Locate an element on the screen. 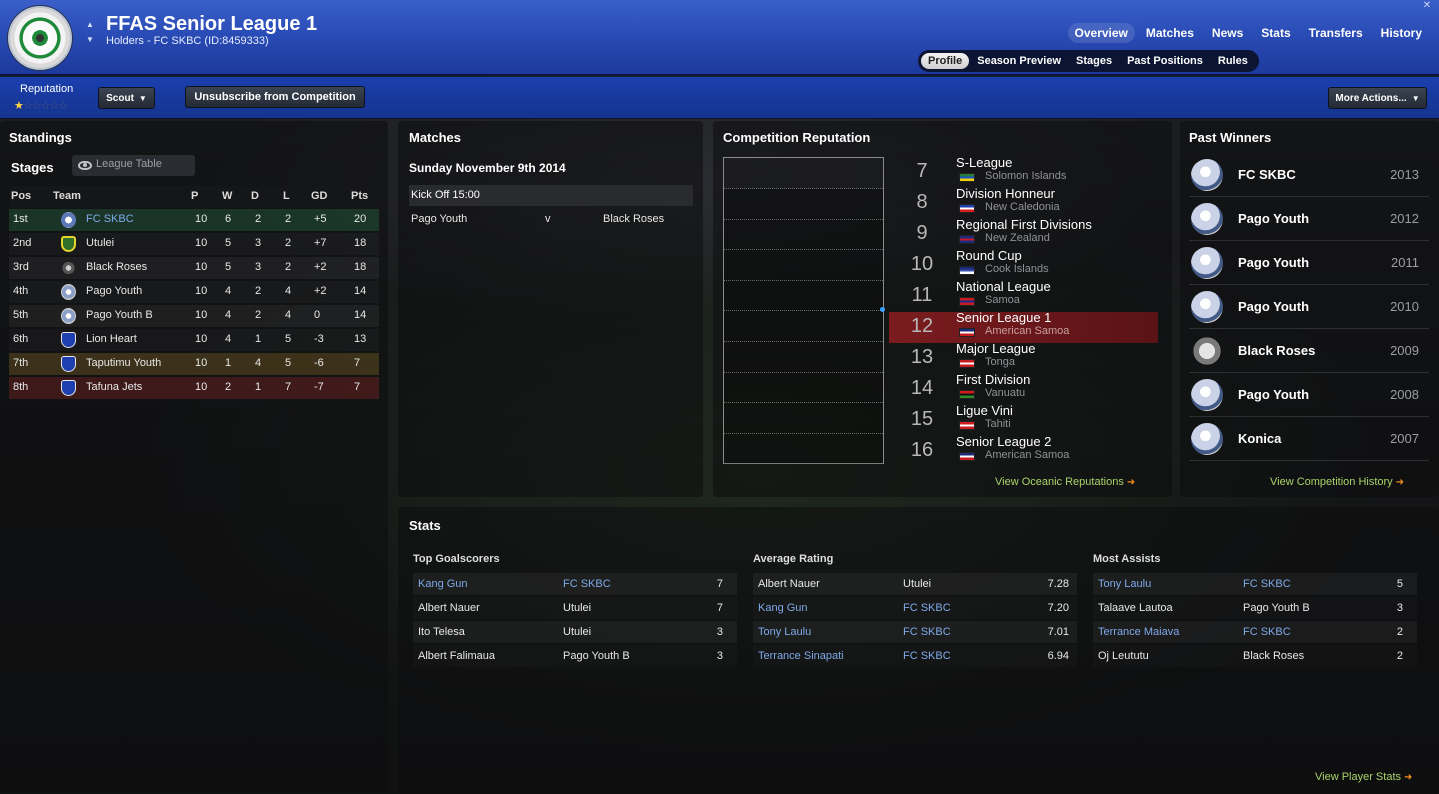 This screenshot has height=794, width=1439. stat-player: Ito Telesa is located at coordinates (441, 632).